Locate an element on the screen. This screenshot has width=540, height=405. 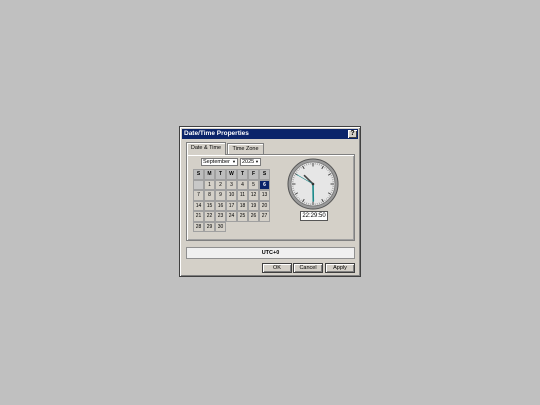
year-select: 2025 ▼ is located at coordinates (250, 162).